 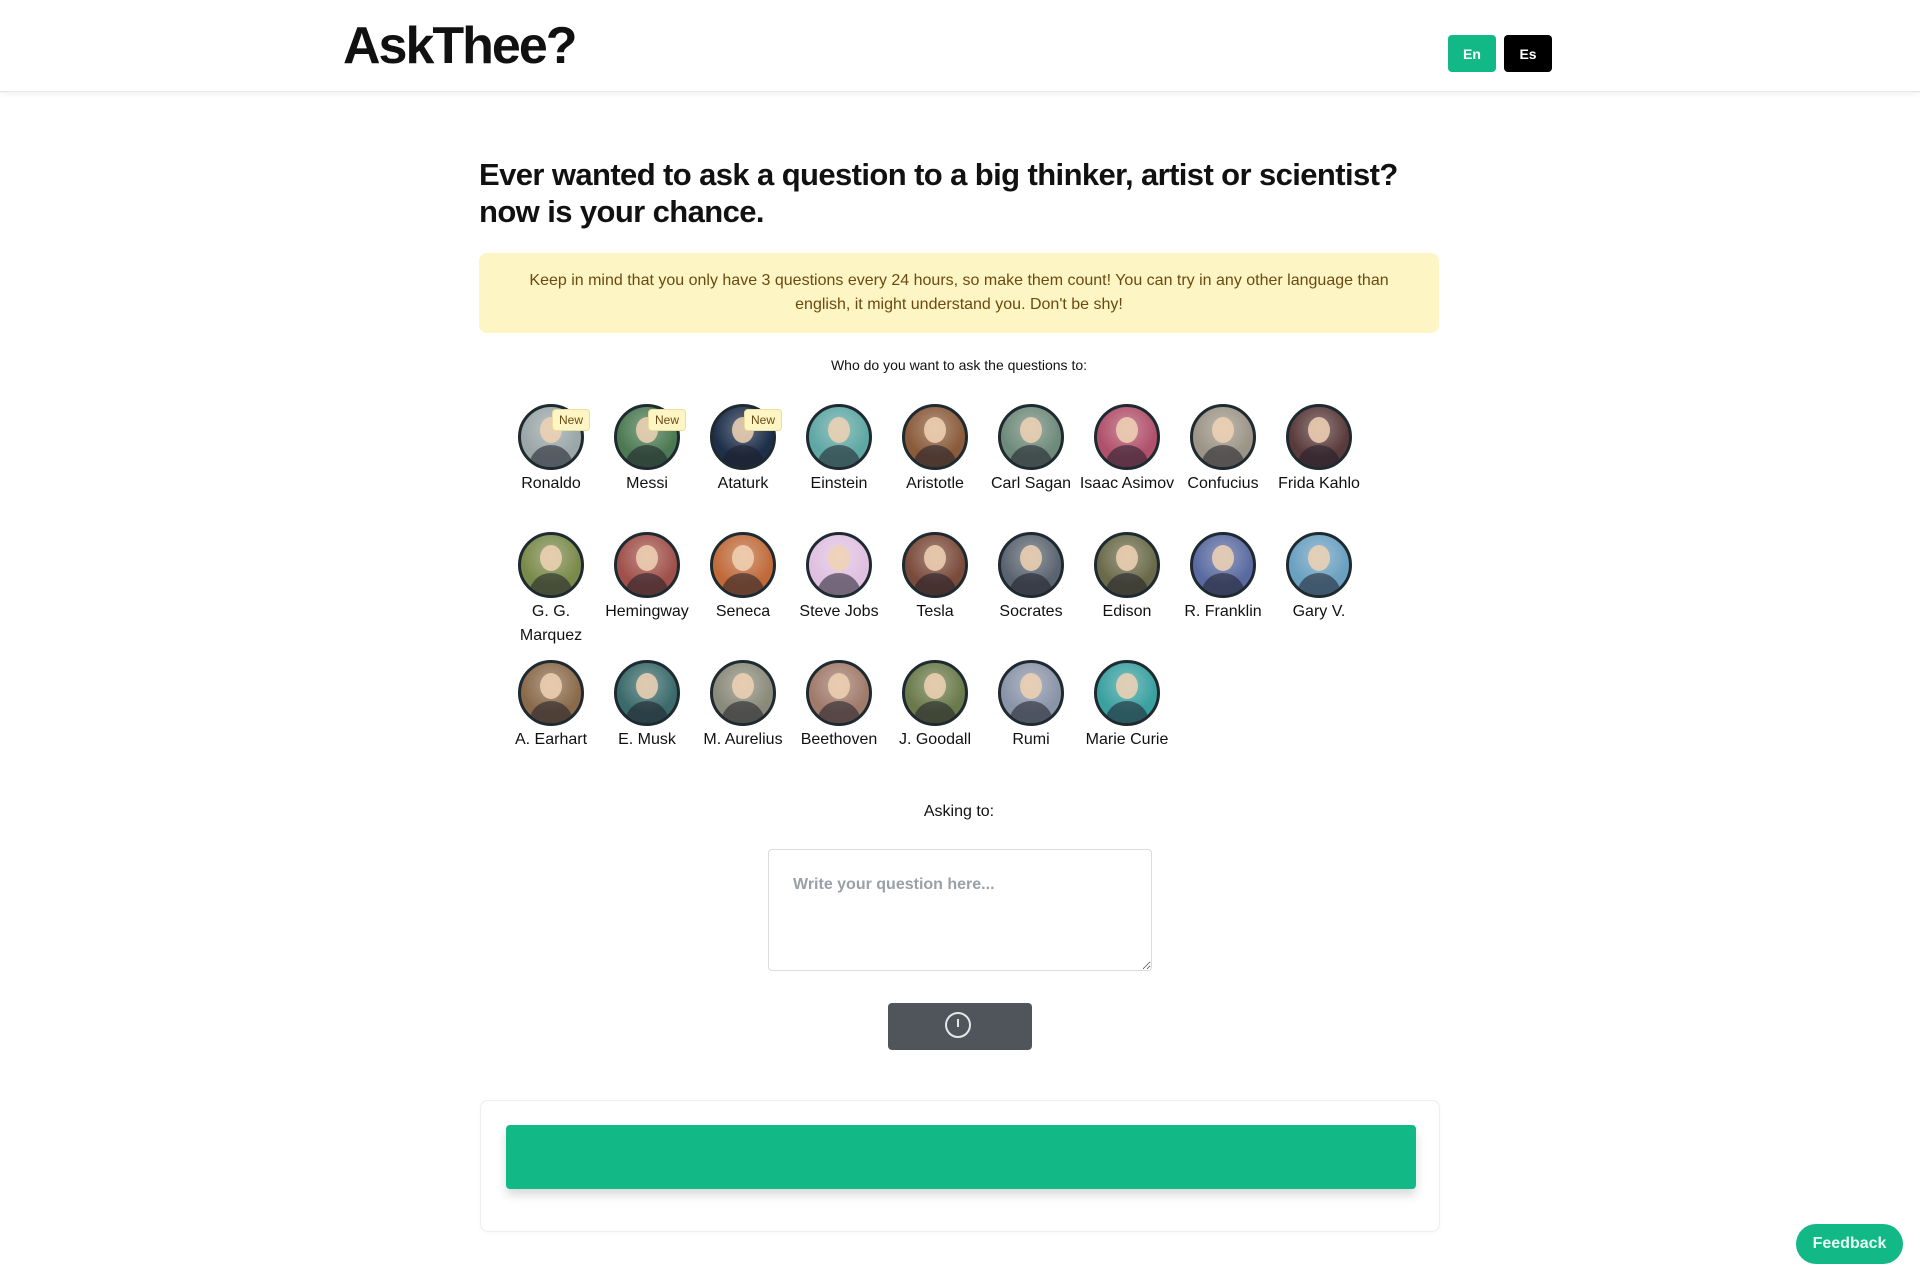 What do you see at coordinates (1127, 611) in the screenshot?
I see `person-name: Edison` at bounding box center [1127, 611].